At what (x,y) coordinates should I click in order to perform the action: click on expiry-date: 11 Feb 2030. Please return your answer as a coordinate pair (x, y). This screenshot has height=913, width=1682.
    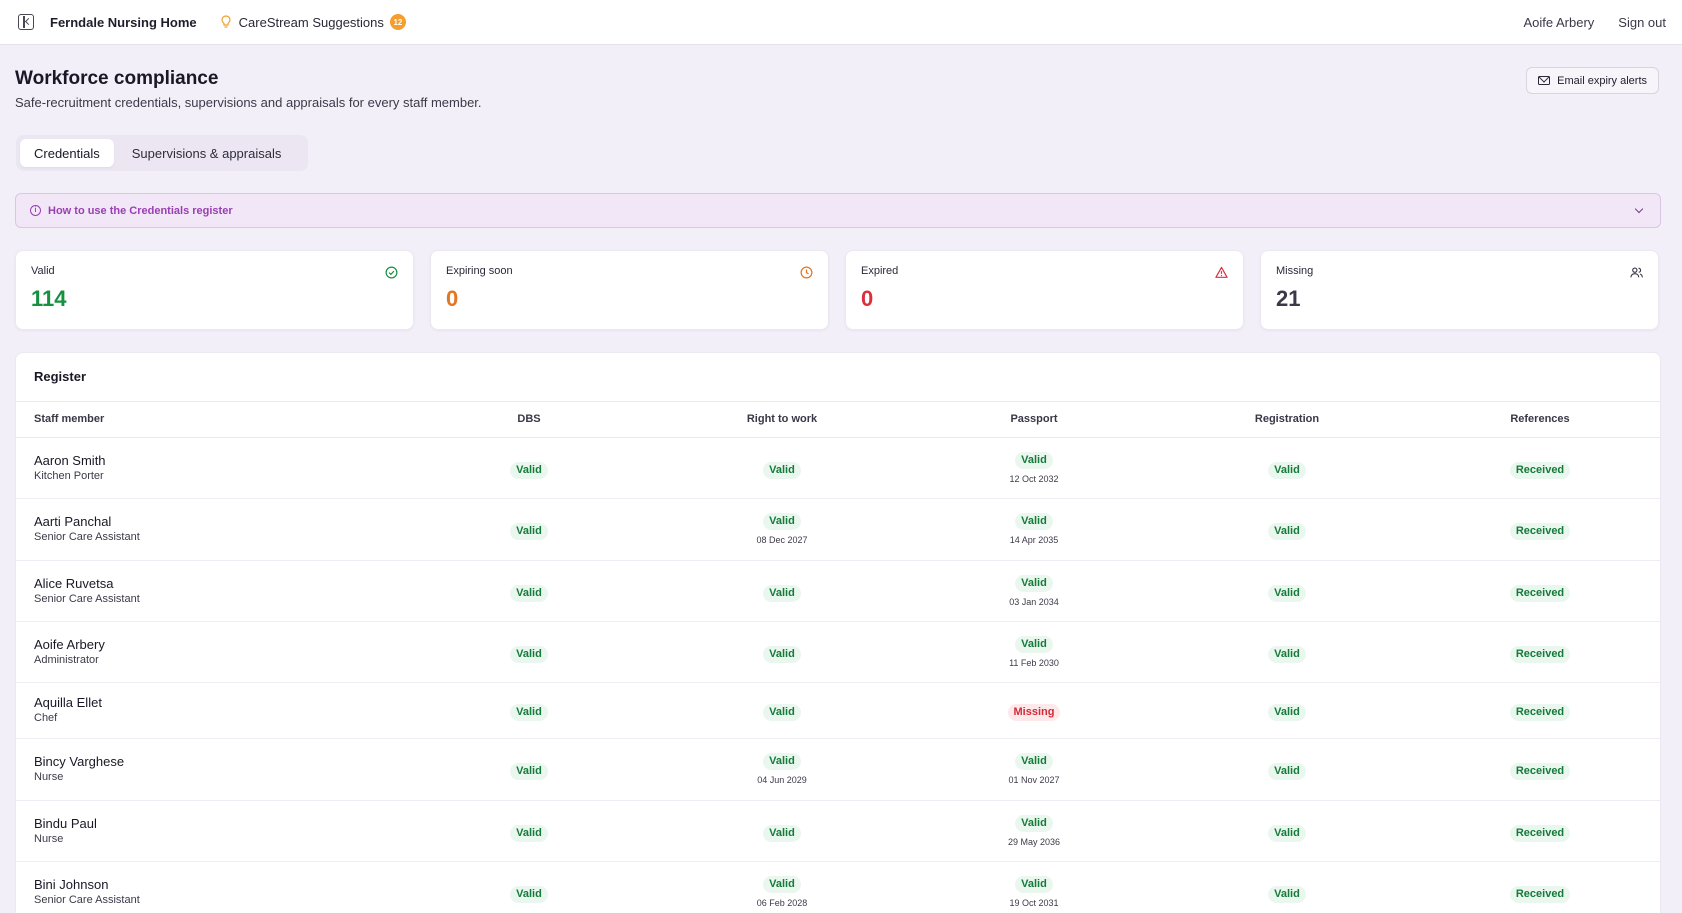
    Looking at the image, I should click on (1034, 662).